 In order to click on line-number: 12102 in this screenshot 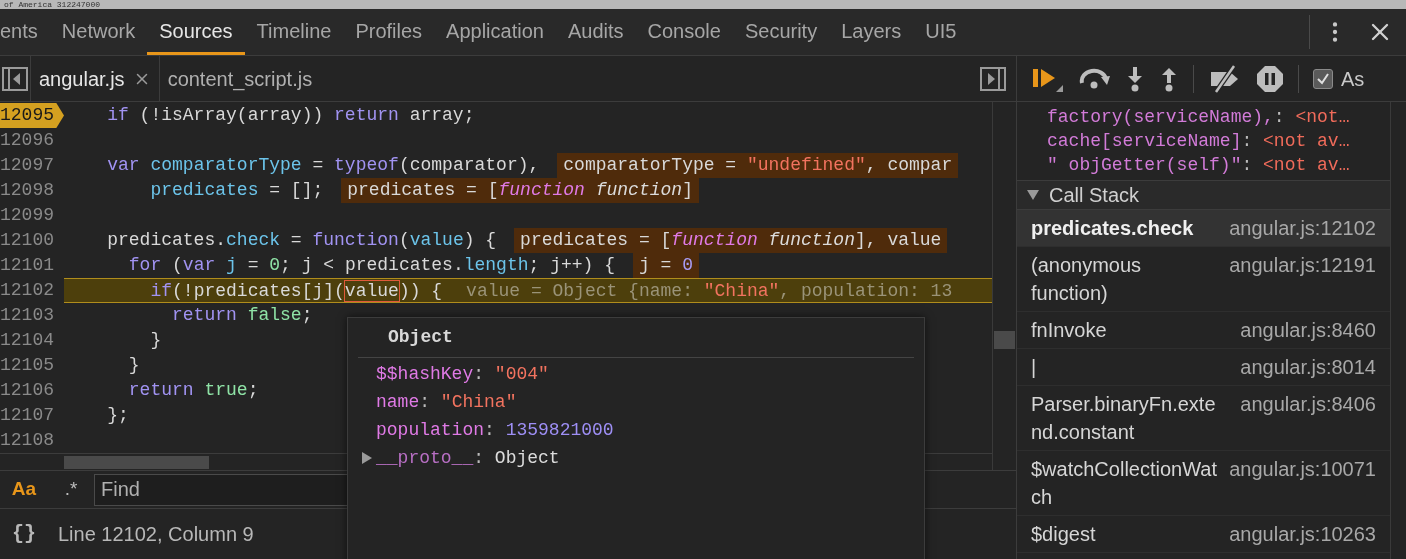, I will do `click(30, 290)`.